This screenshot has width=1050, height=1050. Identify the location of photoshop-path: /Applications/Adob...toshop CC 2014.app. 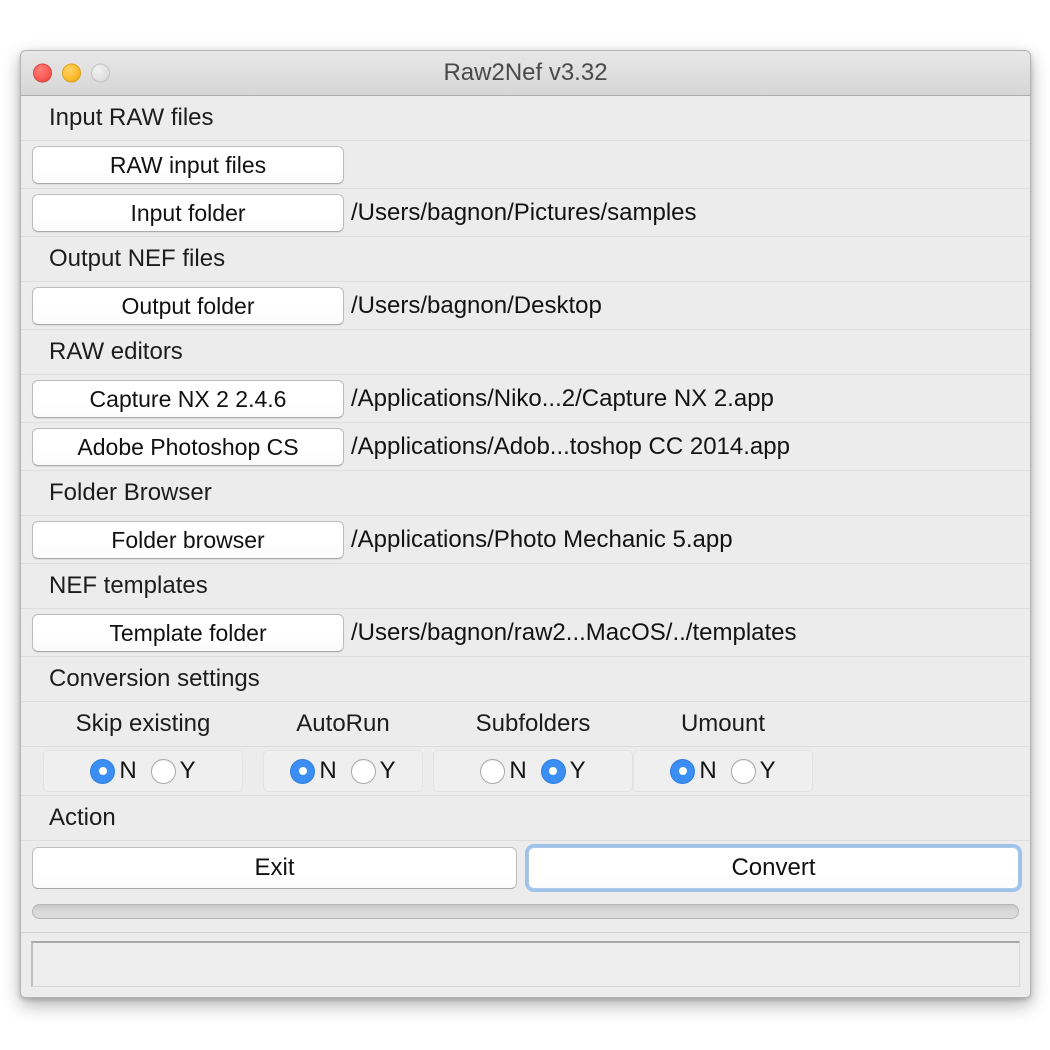
(570, 446).